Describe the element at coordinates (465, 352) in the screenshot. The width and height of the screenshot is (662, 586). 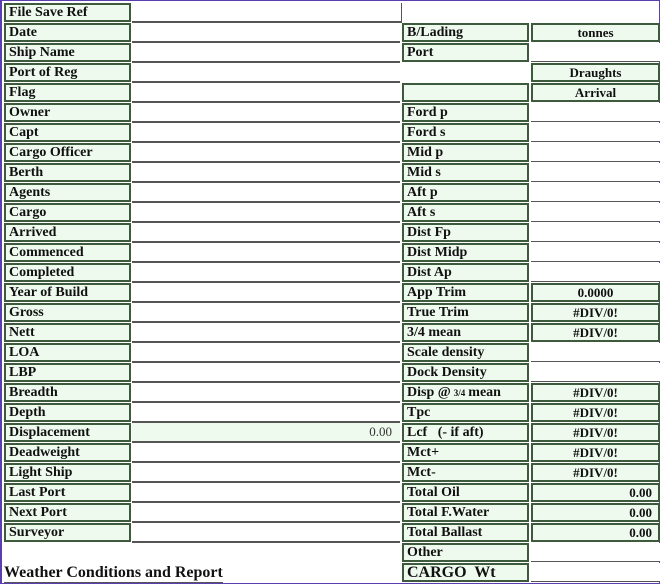
I see `field-label: Scale density` at that location.